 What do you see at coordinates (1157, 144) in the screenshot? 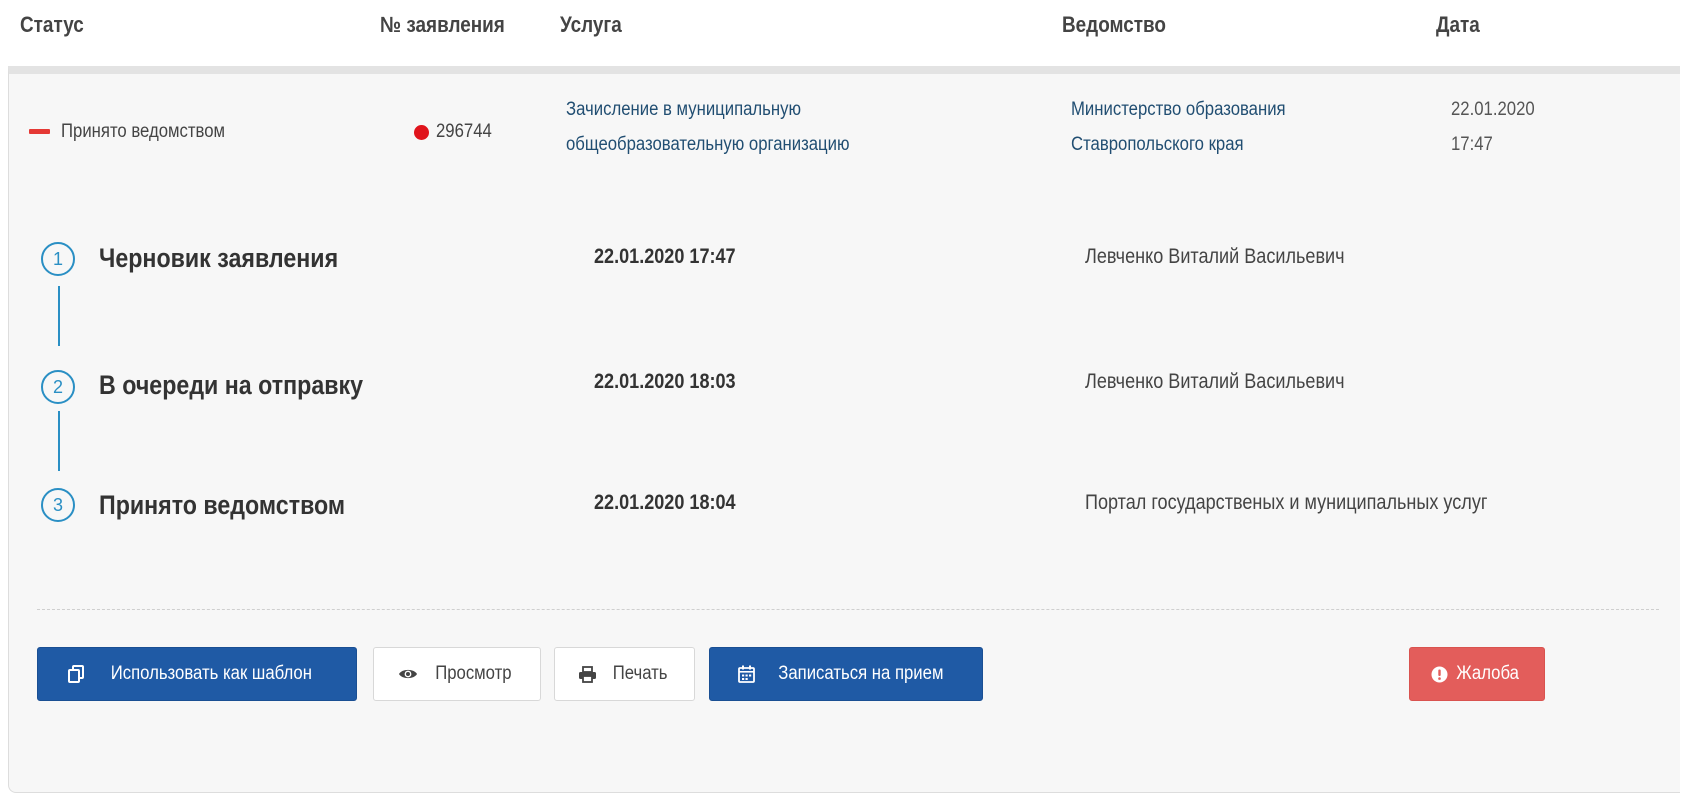
I see `agency-line-2: Ставропольского края` at bounding box center [1157, 144].